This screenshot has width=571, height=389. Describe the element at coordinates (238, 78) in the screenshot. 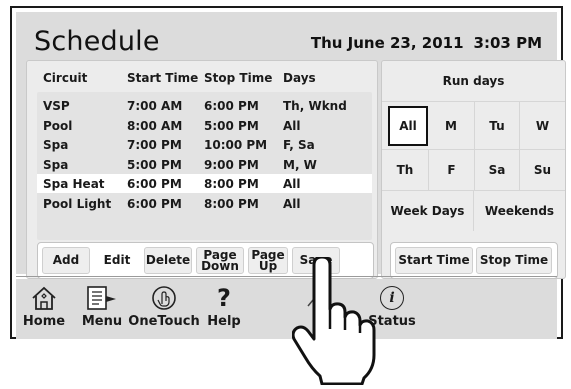

I see `column-header-stop-time: Stop Time` at that location.